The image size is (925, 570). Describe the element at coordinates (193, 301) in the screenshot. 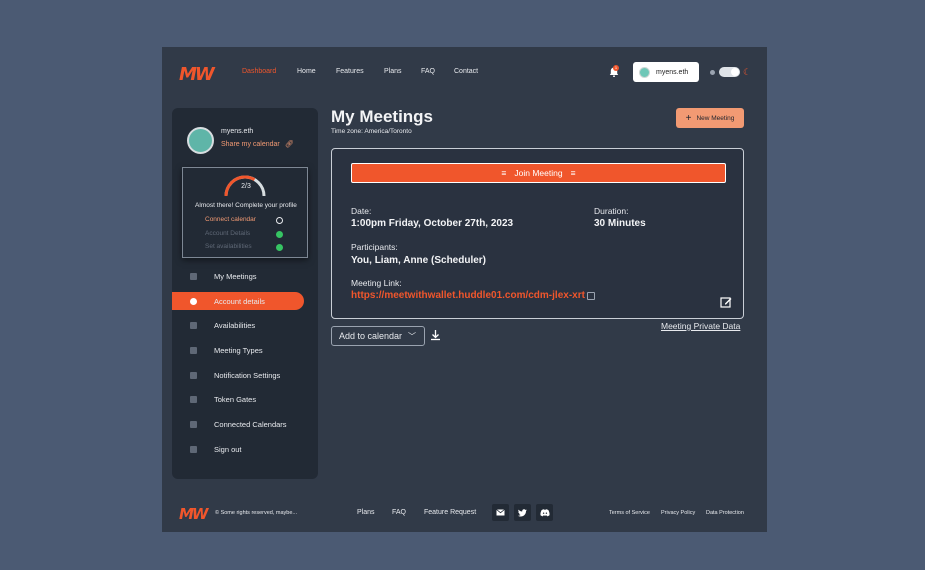

I see `info-icon` at that location.